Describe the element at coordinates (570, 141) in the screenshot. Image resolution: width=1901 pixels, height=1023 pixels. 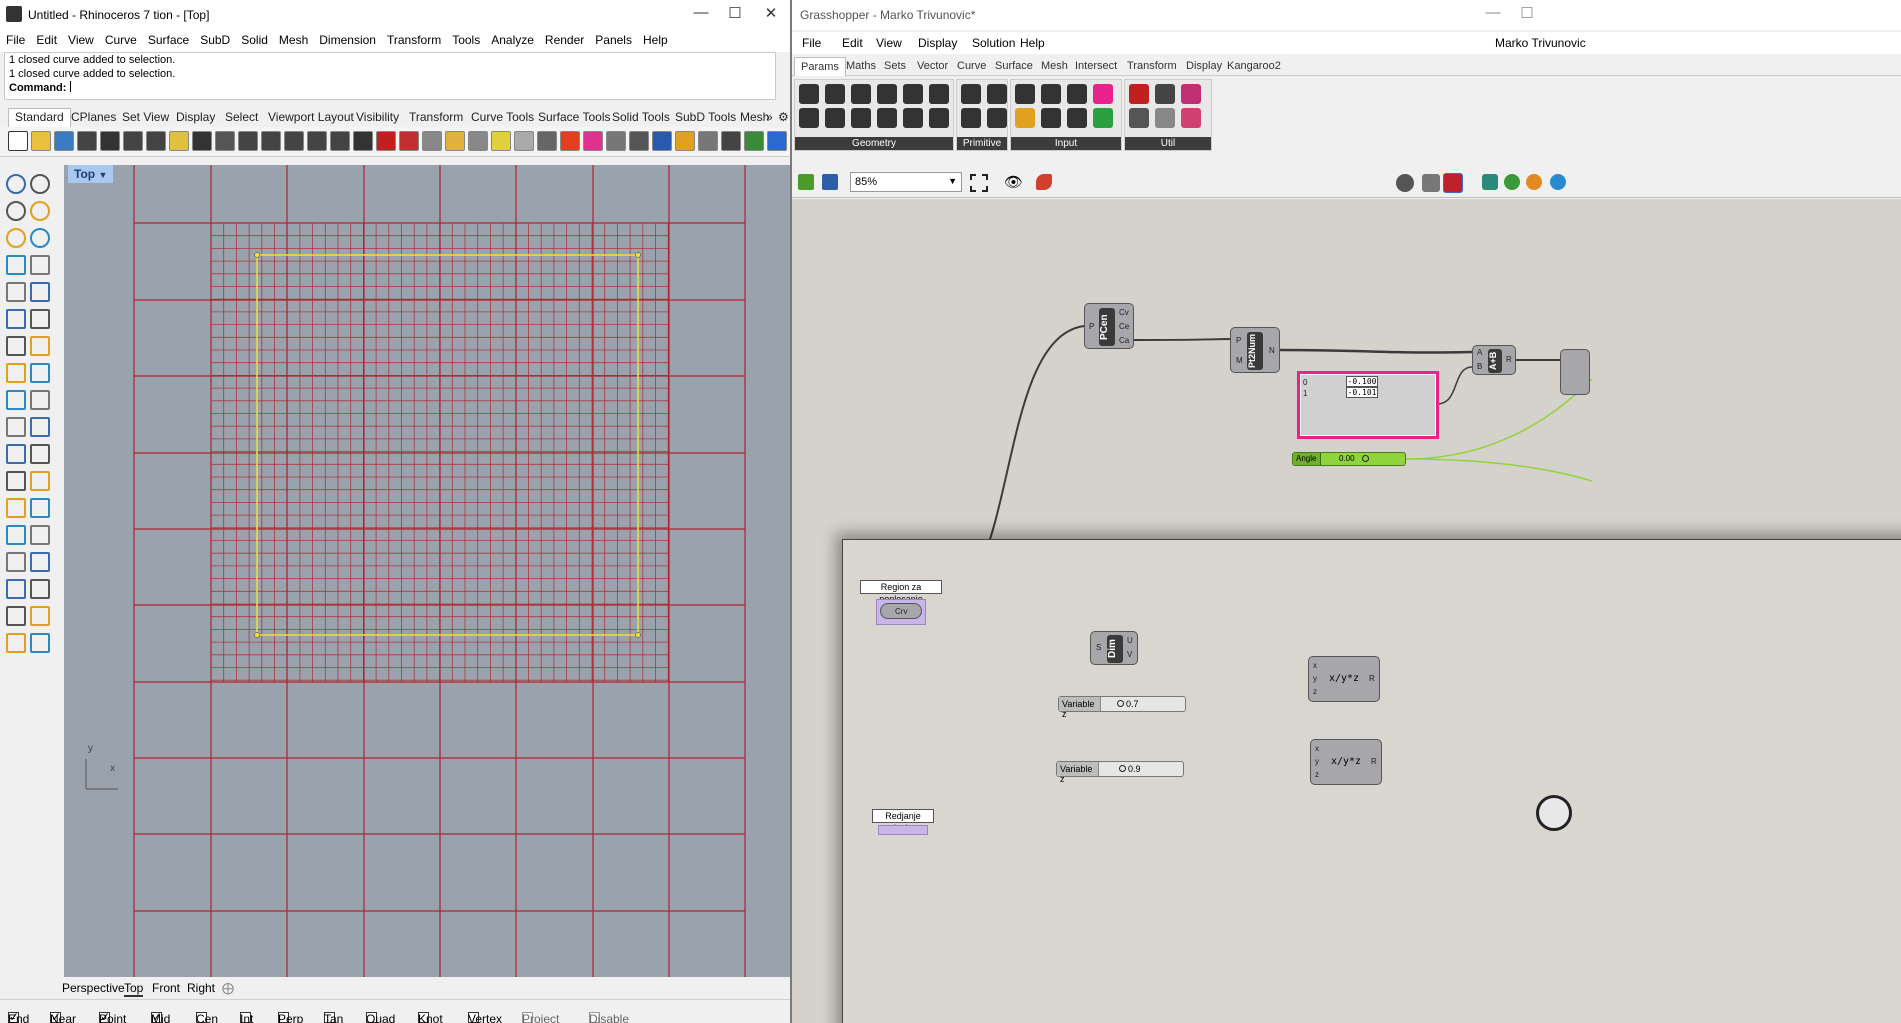
I see `render-material-icon` at that location.